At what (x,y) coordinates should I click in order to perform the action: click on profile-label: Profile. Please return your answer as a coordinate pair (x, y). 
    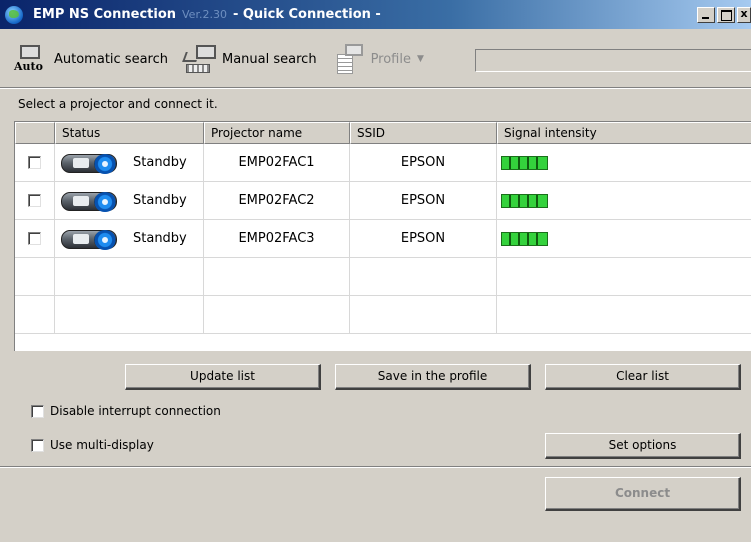
    Looking at the image, I should click on (390, 59).